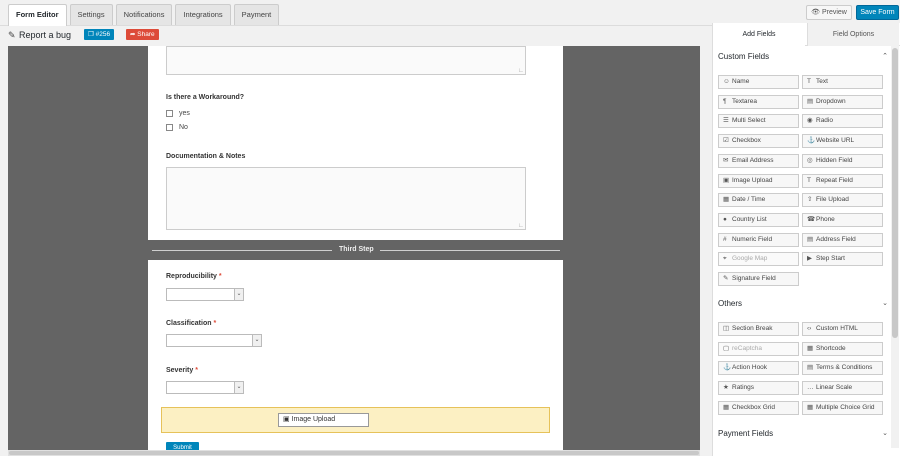  What do you see at coordinates (834, 160) in the screenshot?
I see `field-button-label: Hidden Field` at bounding box center [834, 160].